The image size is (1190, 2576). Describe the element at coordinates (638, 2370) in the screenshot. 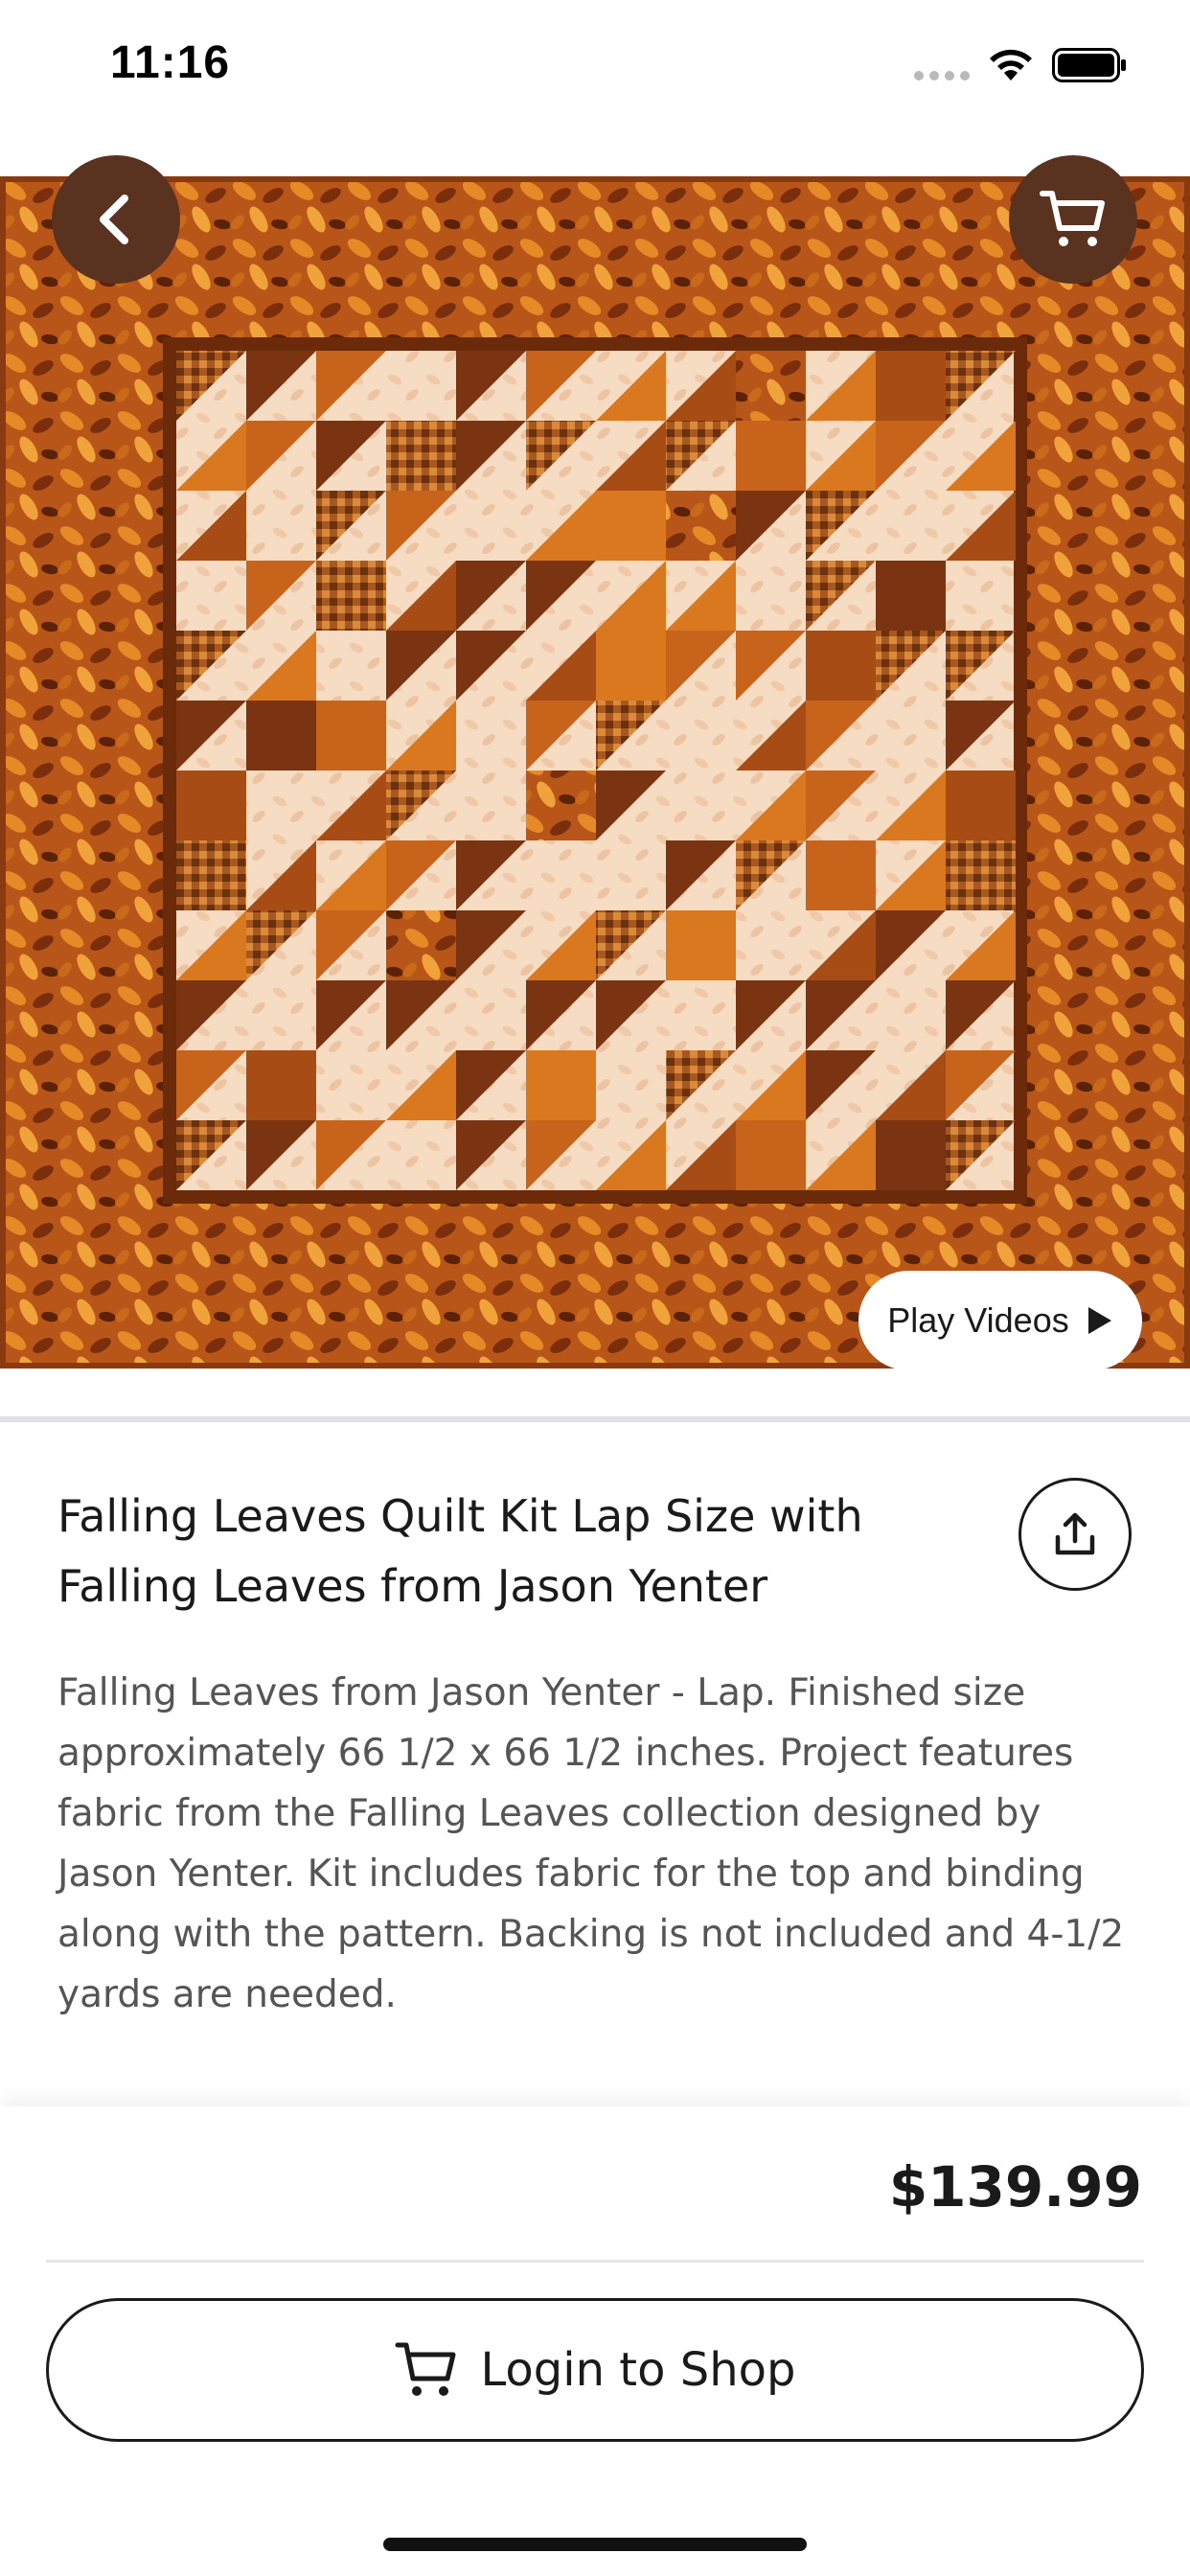

I see `login-to-shop-label: Login to Shop` at that location.